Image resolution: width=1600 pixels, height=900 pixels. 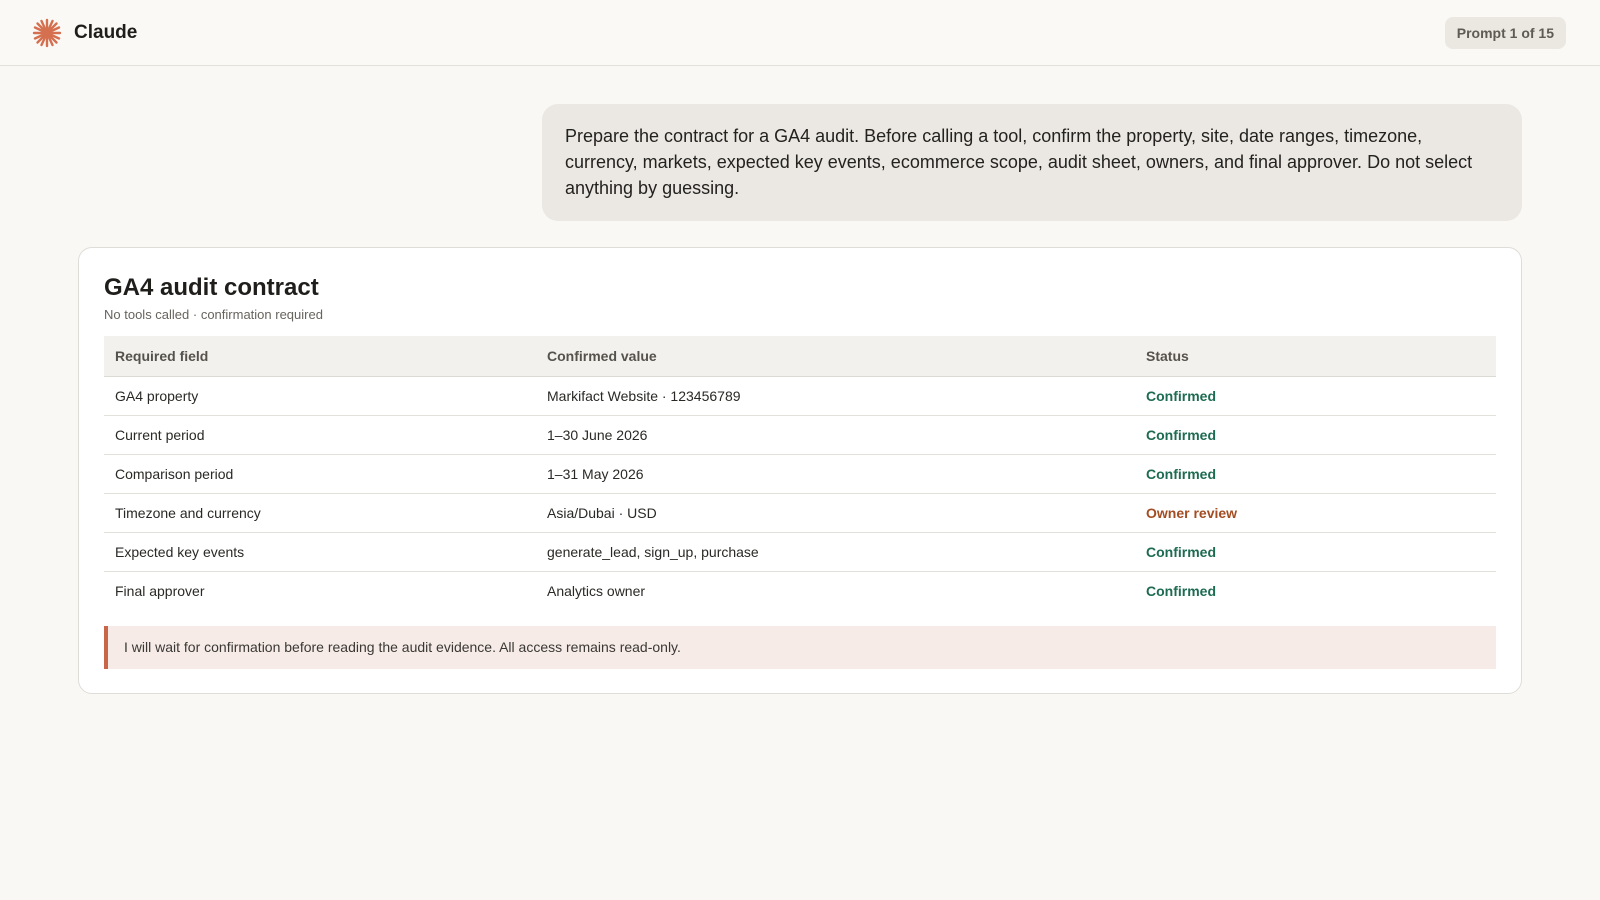 What do you see at coordinates (835, 435) in the screenshot?
I see `cell-confirmed-value: 1–30 June 2026` at bounding box center [835, 435].